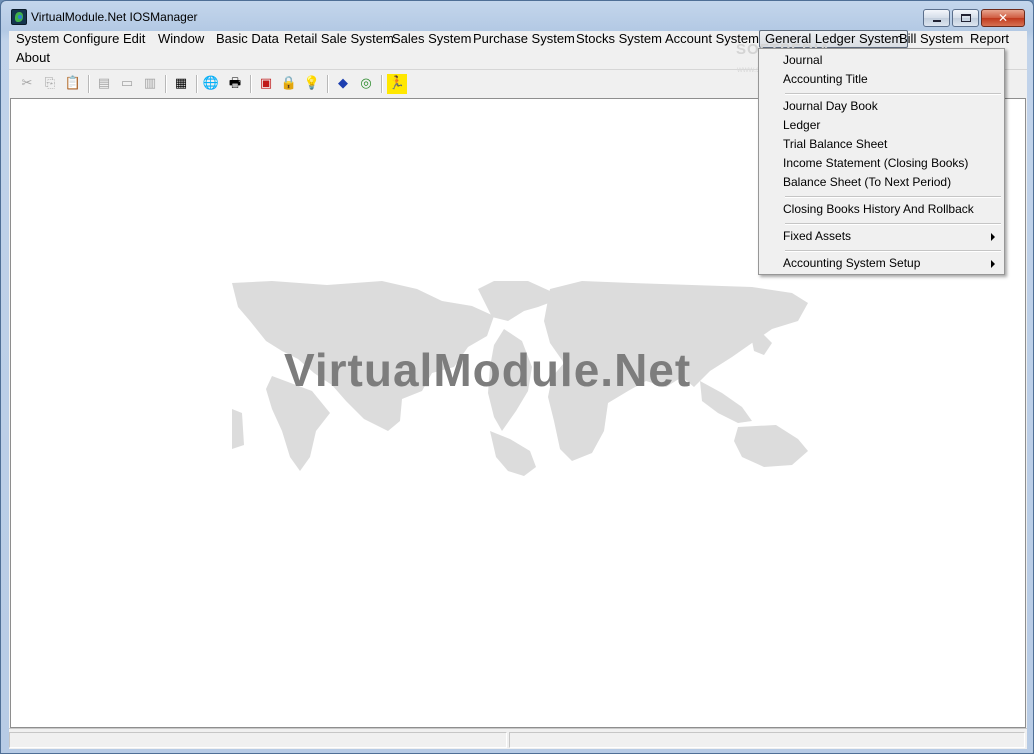  I want to click on book-icon: ◆, so click(343, 84).